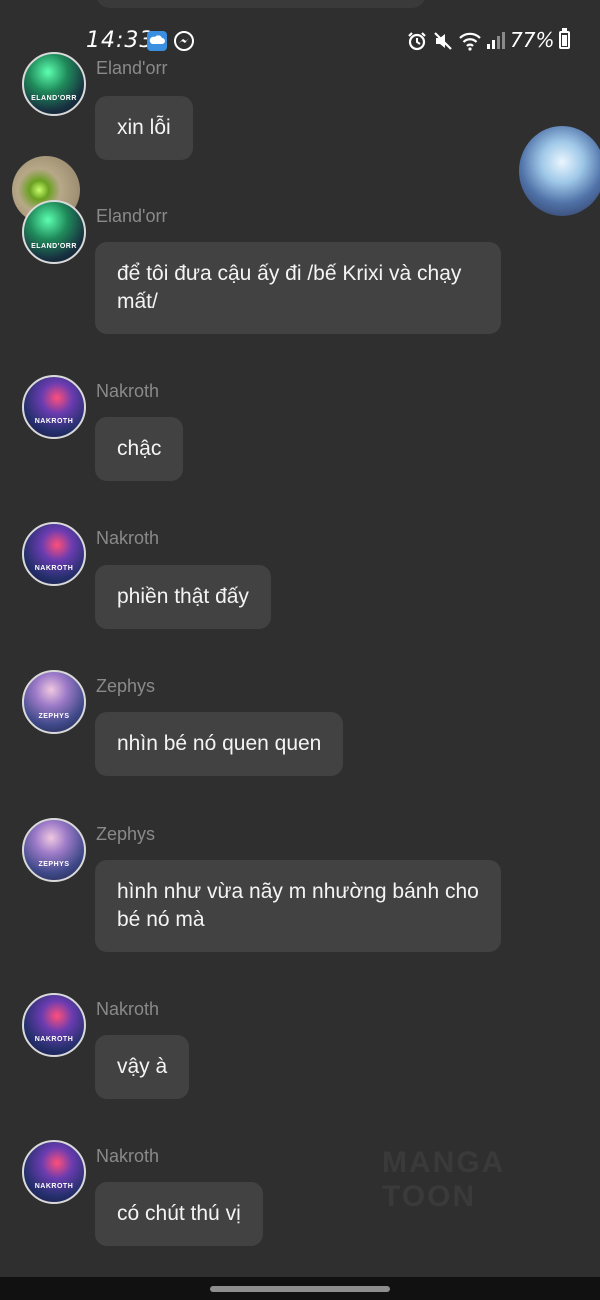 The width and height of the screenshot is (600, 1300). Describe the element at coordinates (139, 449) in the screenshot. I see `message-bubble: chậc` at that location.